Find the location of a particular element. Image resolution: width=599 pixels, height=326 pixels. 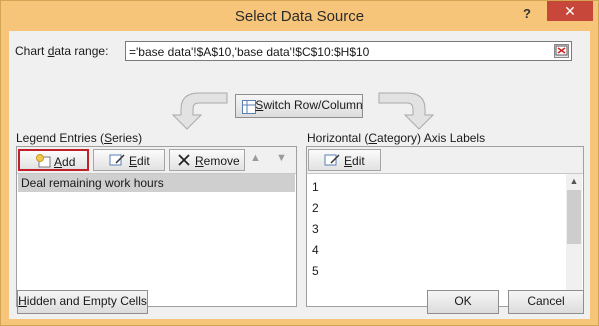

hidden-empty-cells-label: Hidden and Empty Cells is located at coordinates (82, 301).